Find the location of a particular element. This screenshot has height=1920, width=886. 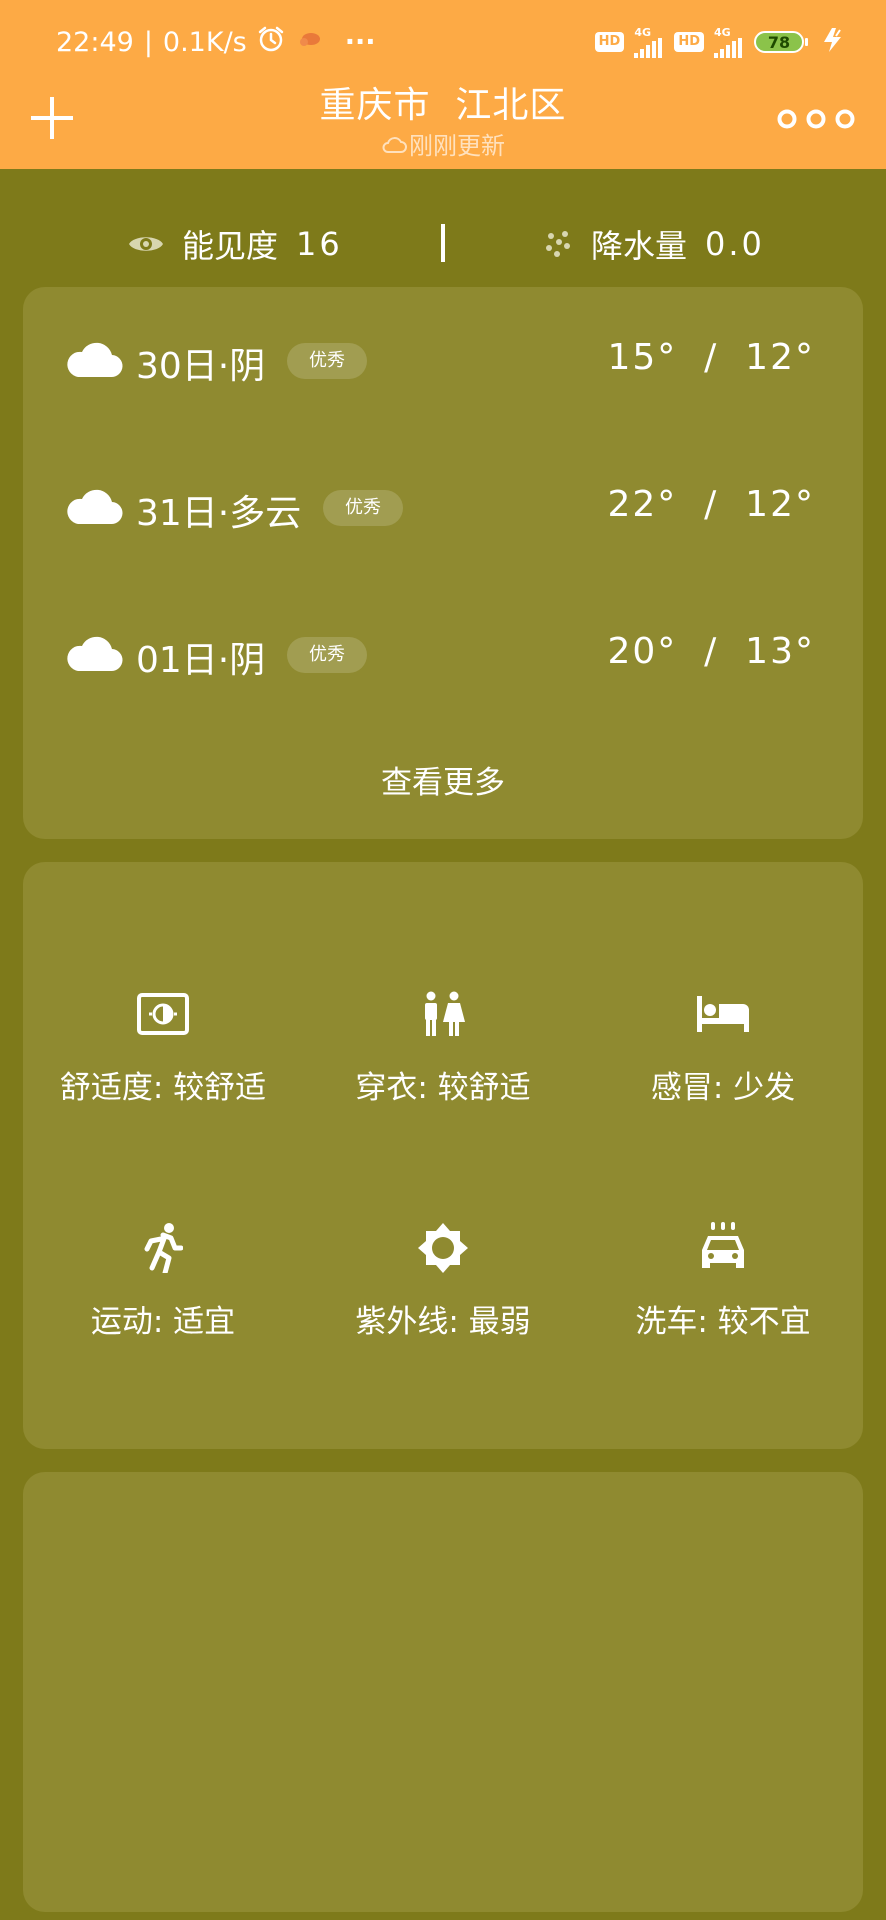

bed-icon is located at coordinates (723, 1014).